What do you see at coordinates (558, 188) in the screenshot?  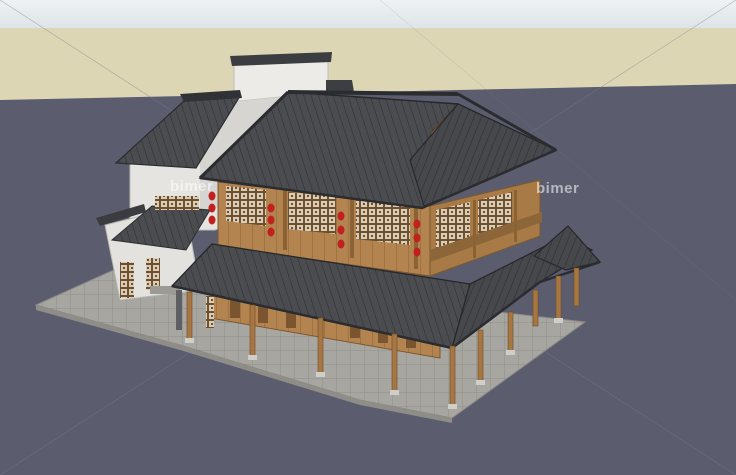 I see `watermark-right: bimer` at bounding box center [558, 188].